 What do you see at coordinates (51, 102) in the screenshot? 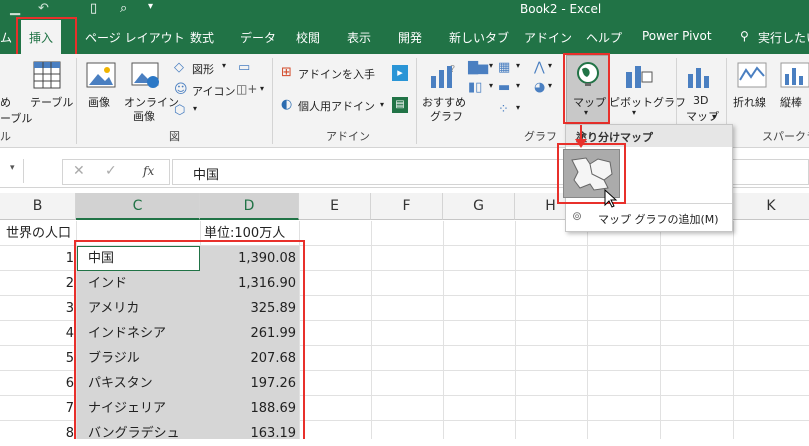
I see `table-button: テーブル` at bounding box center [51, 102].